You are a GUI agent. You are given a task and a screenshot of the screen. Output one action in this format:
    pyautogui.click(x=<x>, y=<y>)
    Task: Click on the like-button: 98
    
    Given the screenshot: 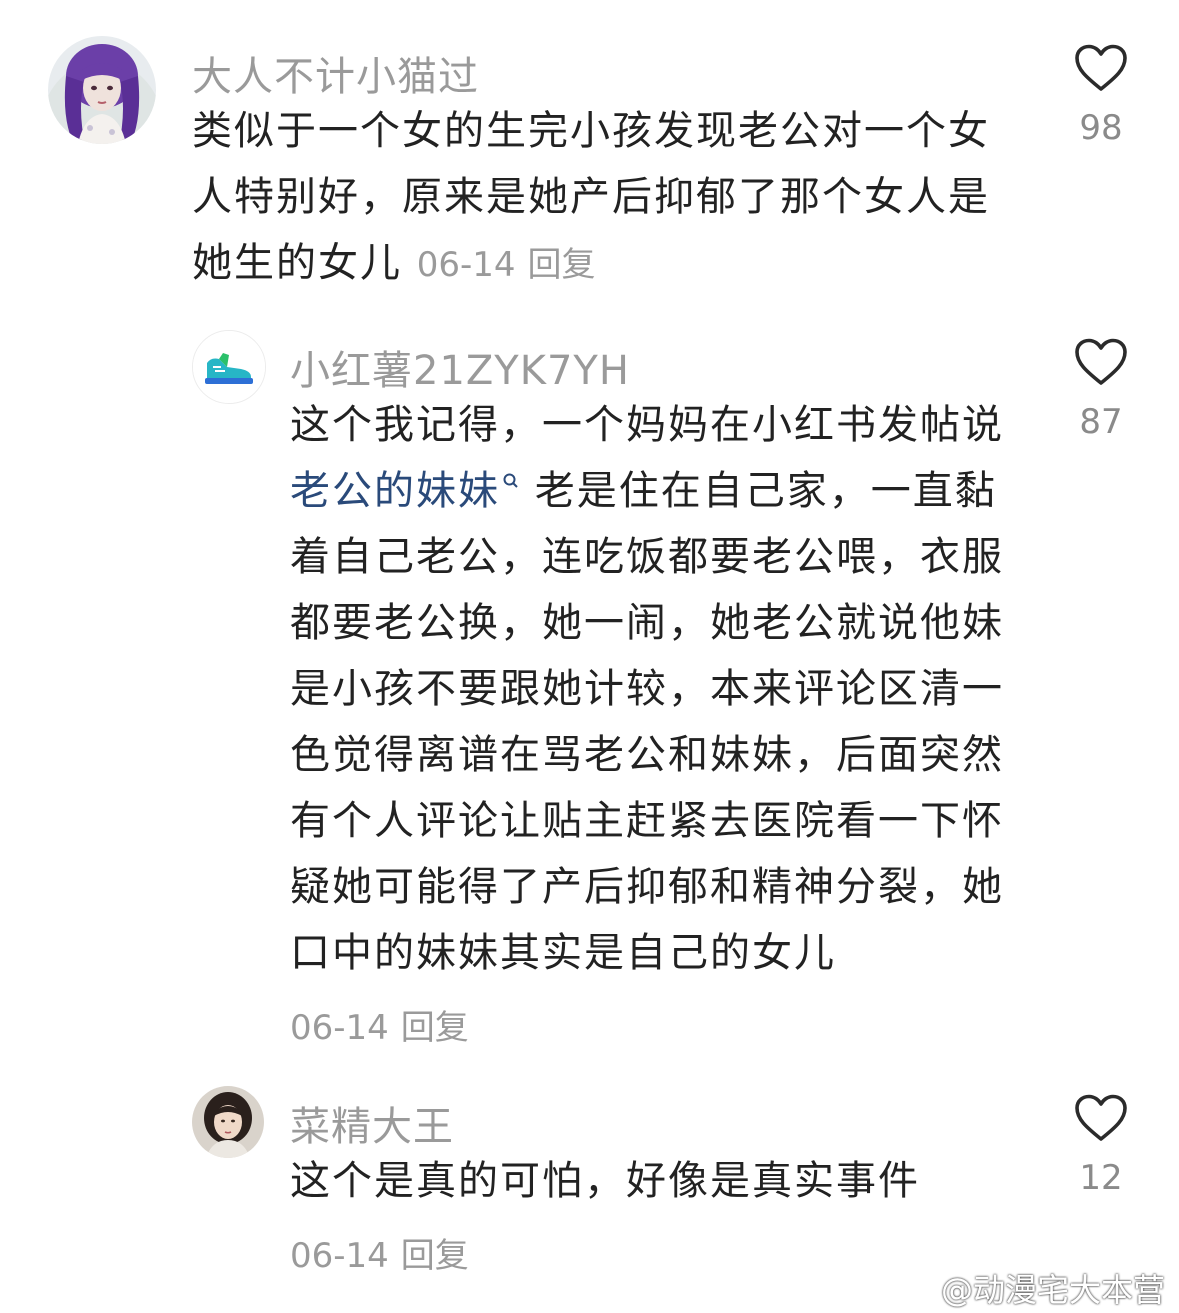 What is the action you would take?
    pyautogui.click(x=1101, y=96)
    